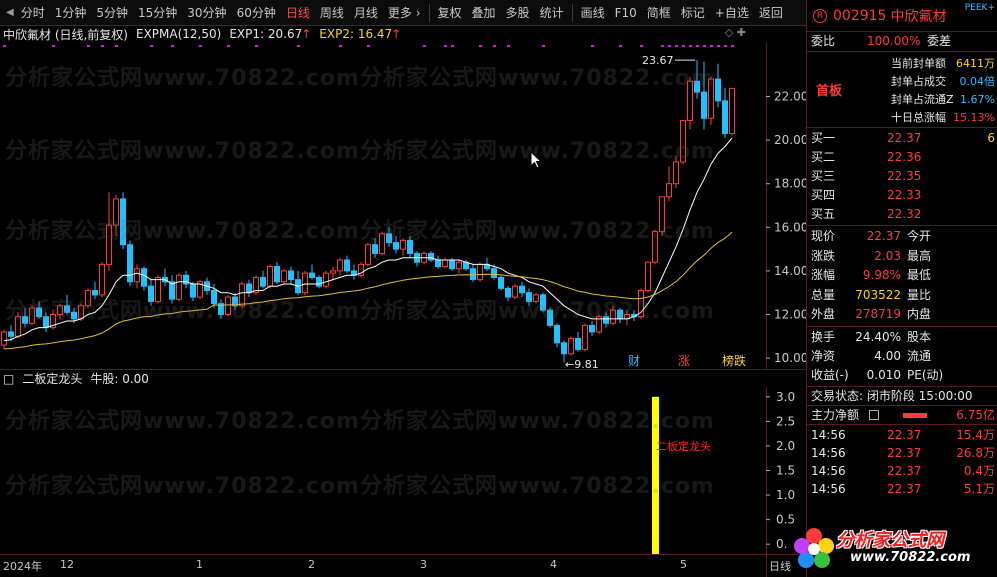 The width and height of the screenshot is (997, 577). I want to click on peek-button: PEEK+, so click(980, 8).